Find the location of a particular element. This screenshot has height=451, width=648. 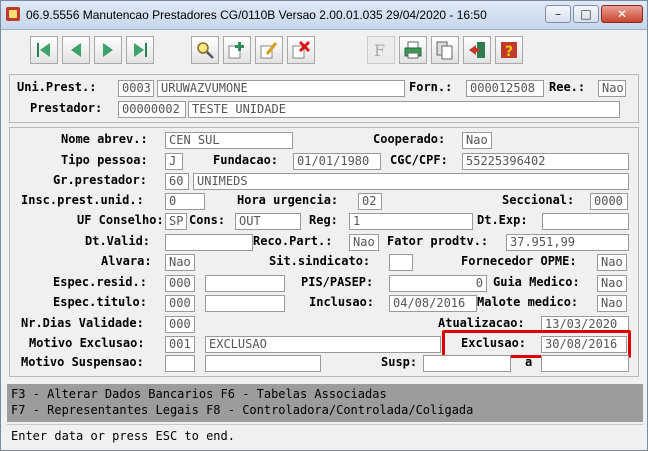

espec-titulo-desc-field is located at coordinates (245, 303).